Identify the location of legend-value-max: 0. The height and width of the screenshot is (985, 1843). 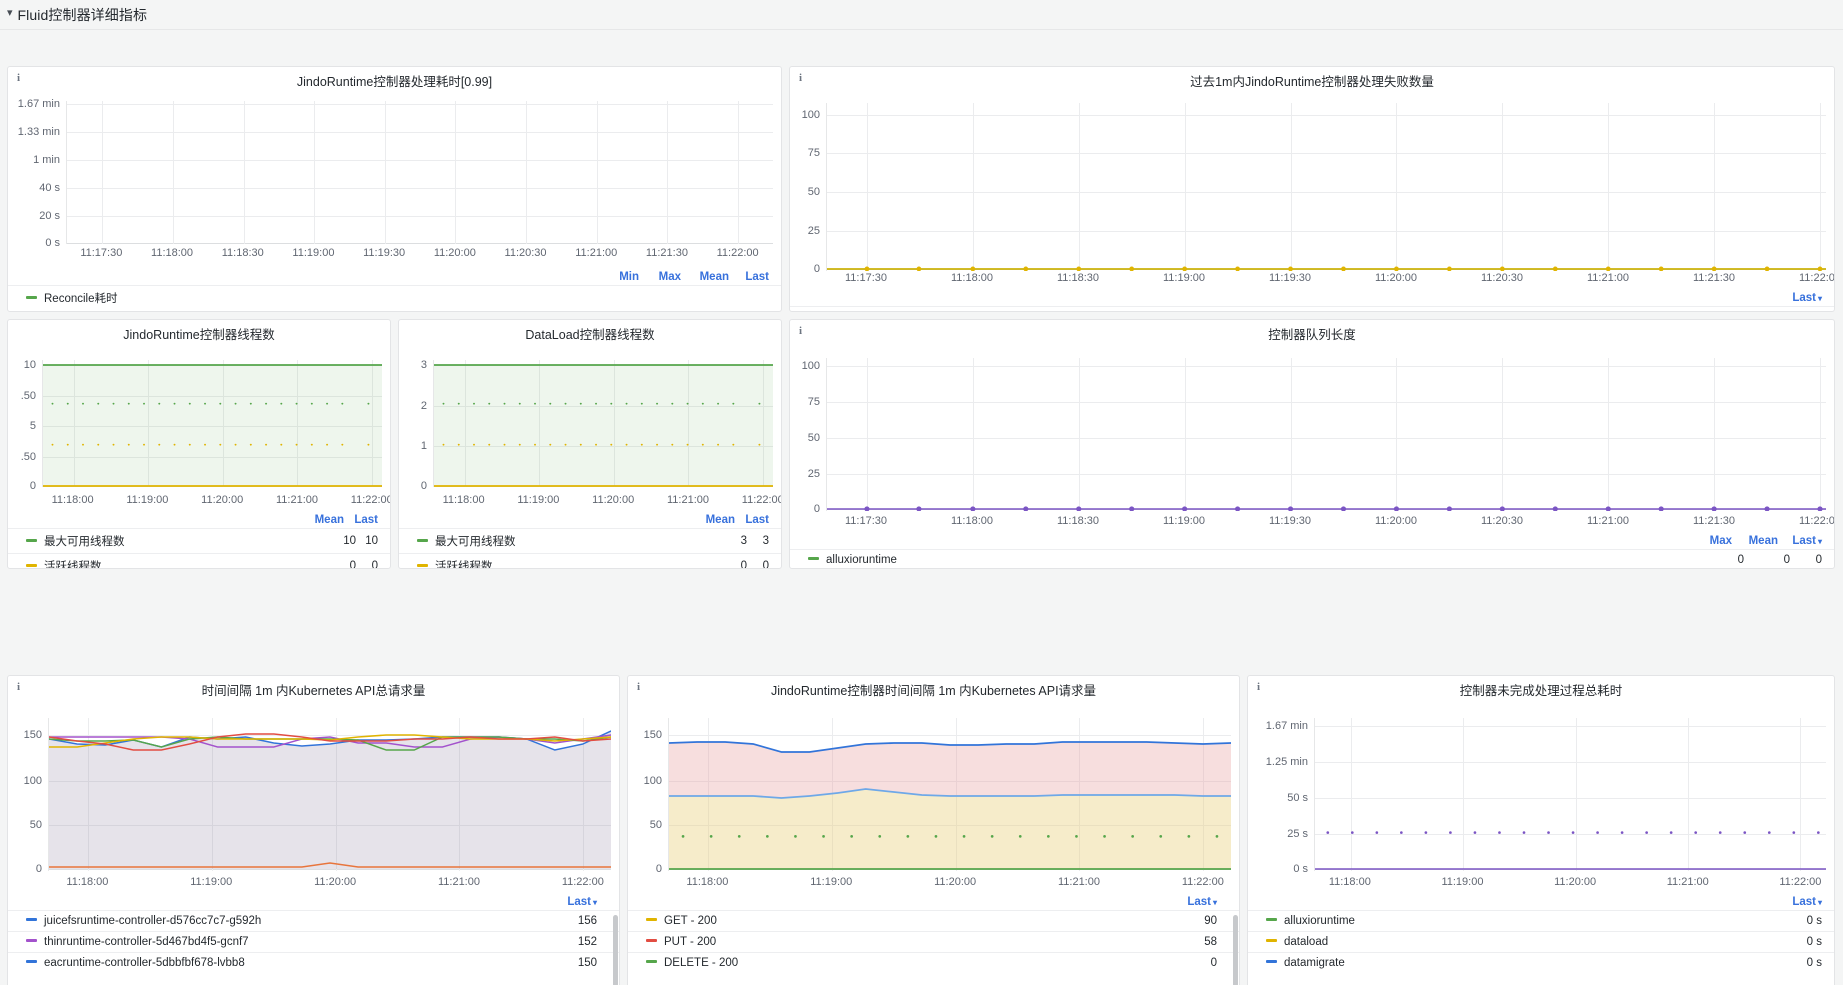
(1740, 560).